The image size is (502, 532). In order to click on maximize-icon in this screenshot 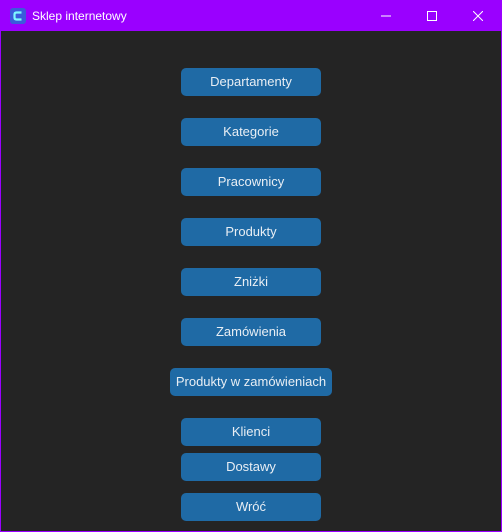, I will do `click(432, 16)`.